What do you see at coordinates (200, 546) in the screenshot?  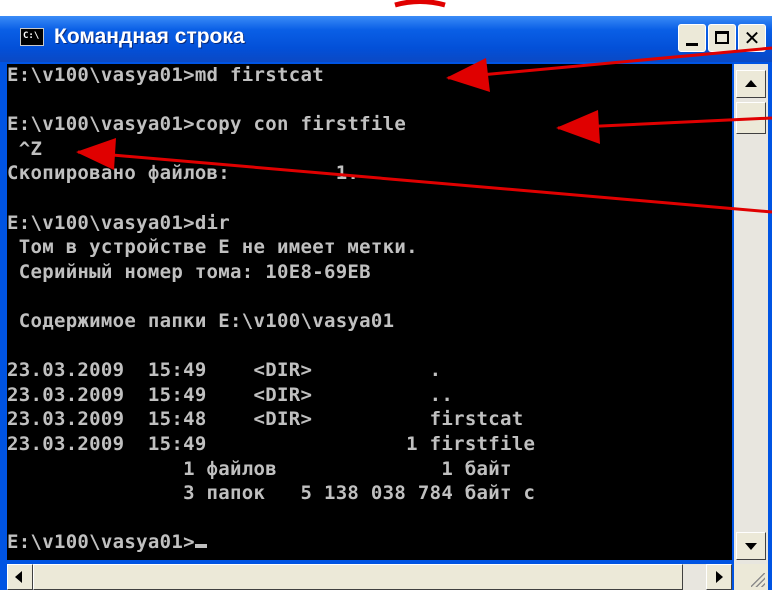 I see `text-cursor` at bounding box center [200, 546].